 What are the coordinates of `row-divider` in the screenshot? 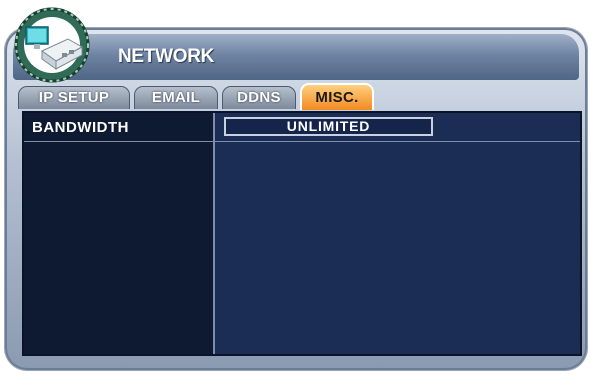 It's located at (302, 141).